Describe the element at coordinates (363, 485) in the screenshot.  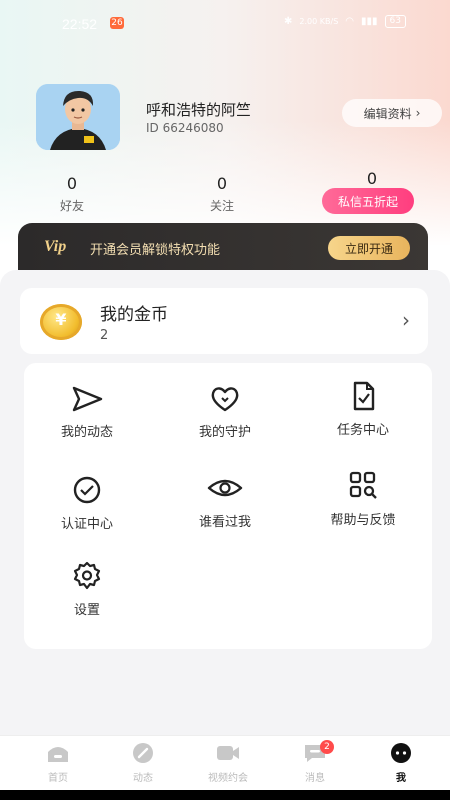
I see `help-grid-icon` at that location.